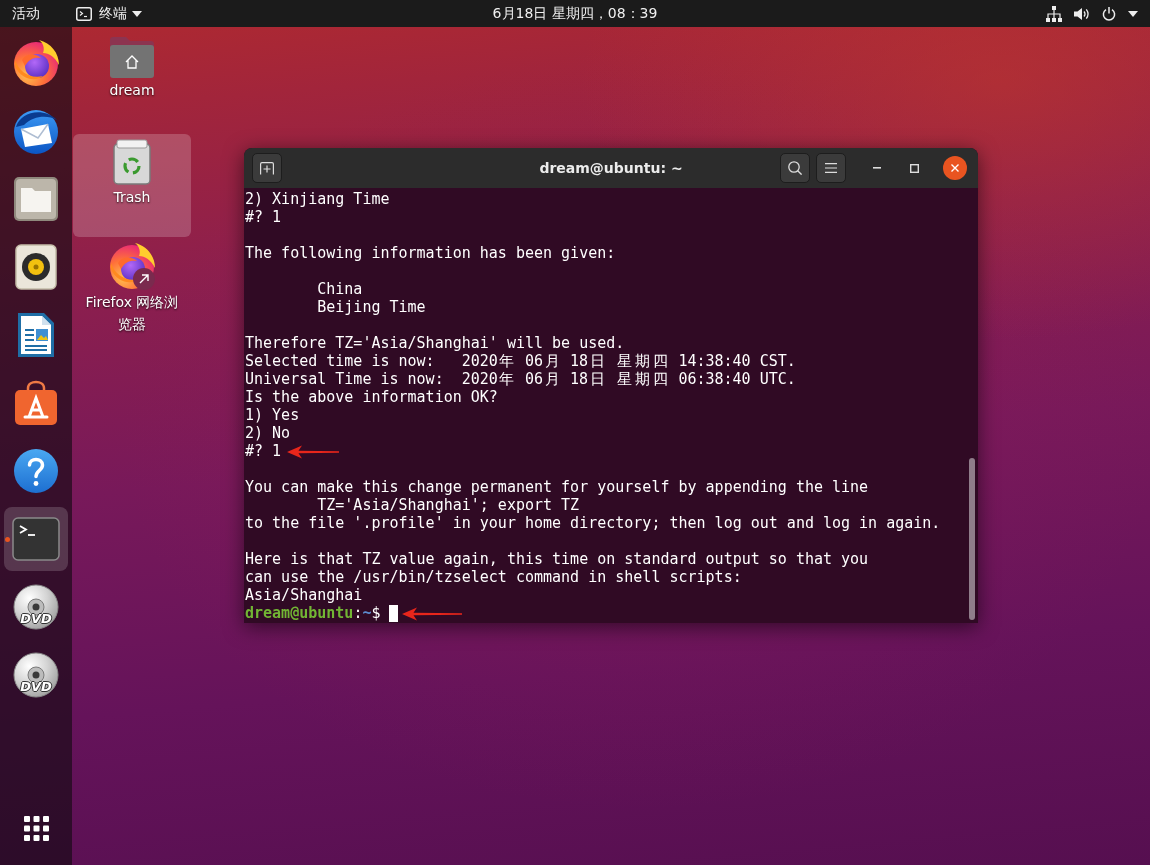 Image resolution: width=1150 pixels, height=865 pixels. I want to click on network-icon, so click(1054, 13).